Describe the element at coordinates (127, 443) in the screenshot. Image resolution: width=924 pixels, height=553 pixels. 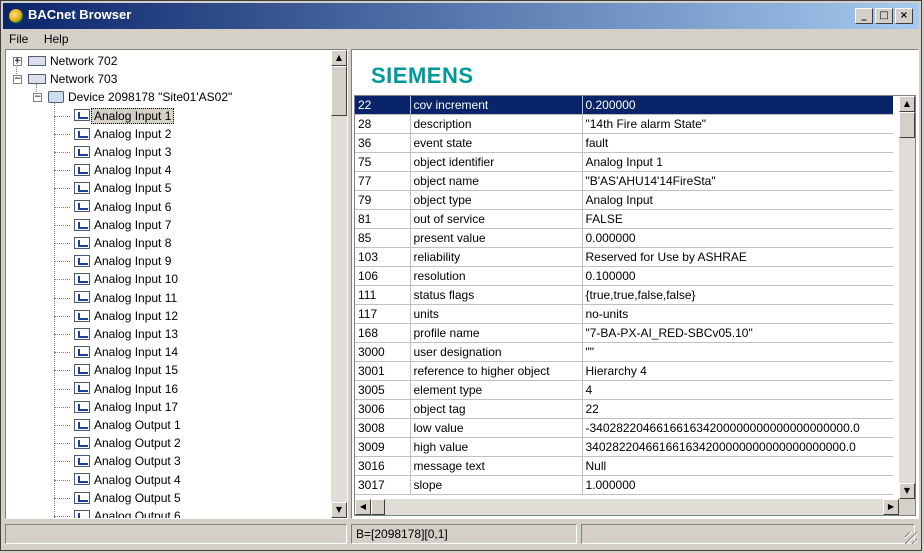
I see `tree-node: Analog Output 2` at that location.